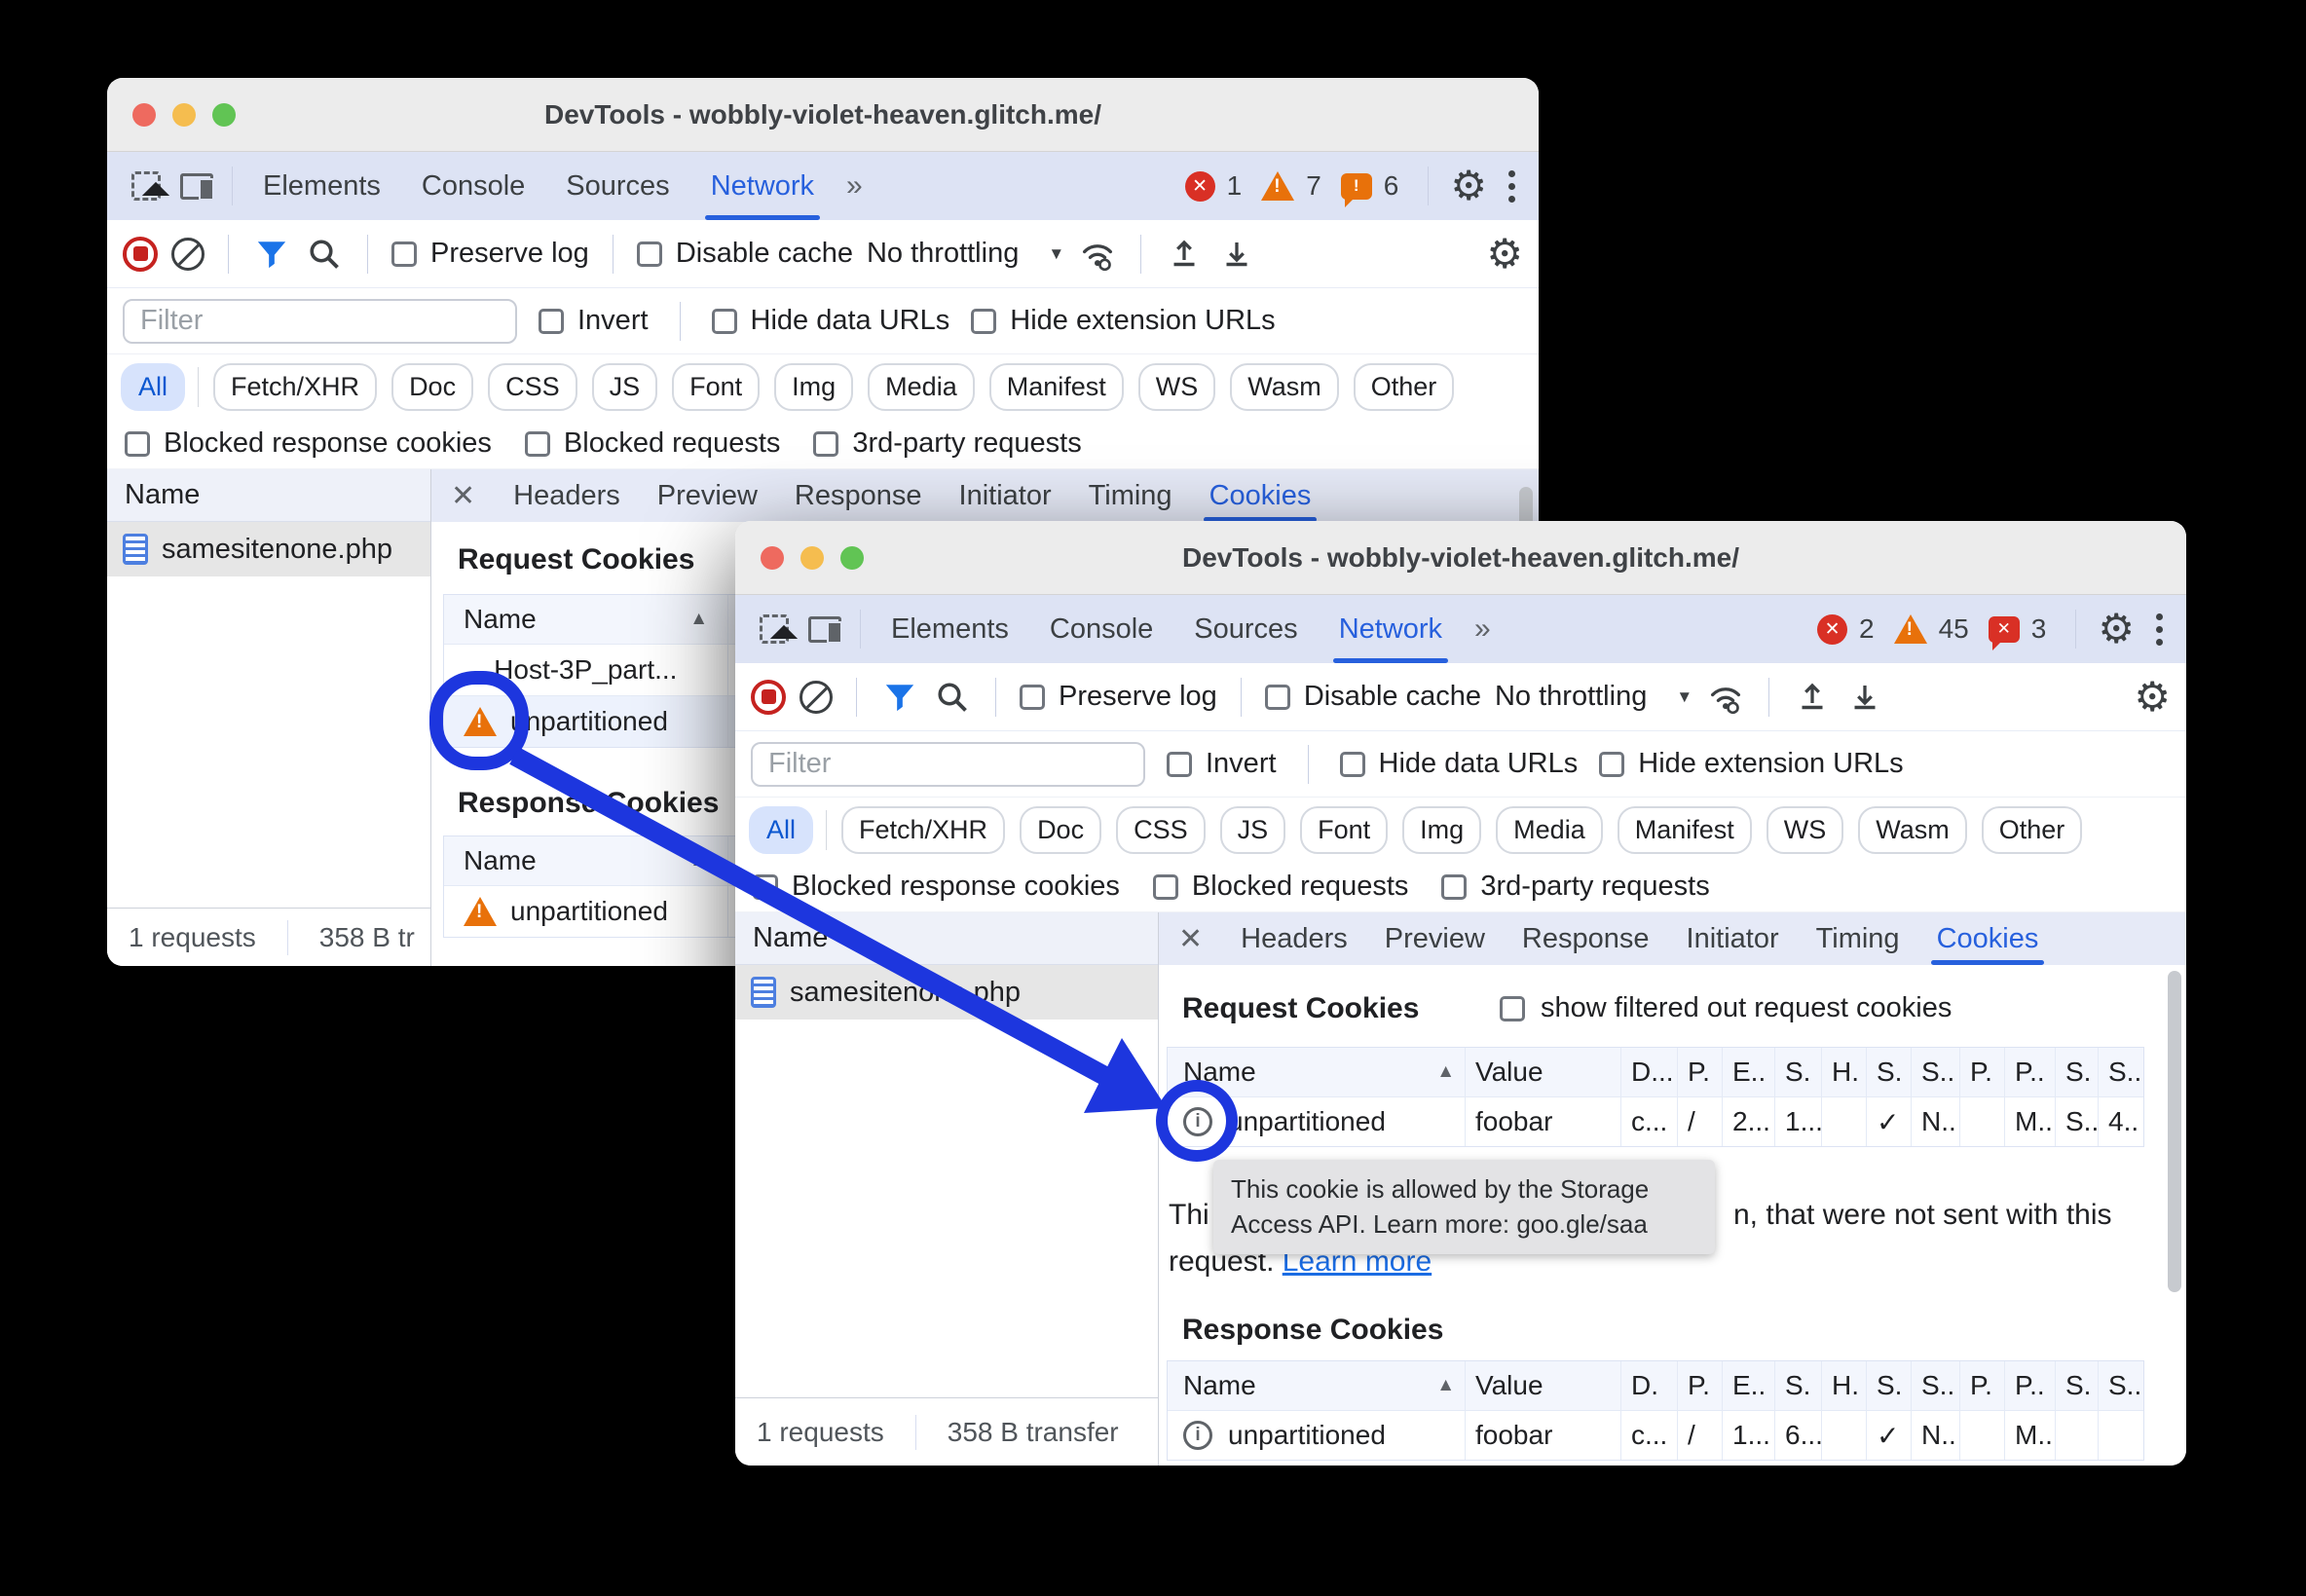 This screenshot has width=2306, height=1596. Describe the element at coordinates (2152, 697) in the screenshot. I see `network-settings-gear-icon: ⚙` at that location.